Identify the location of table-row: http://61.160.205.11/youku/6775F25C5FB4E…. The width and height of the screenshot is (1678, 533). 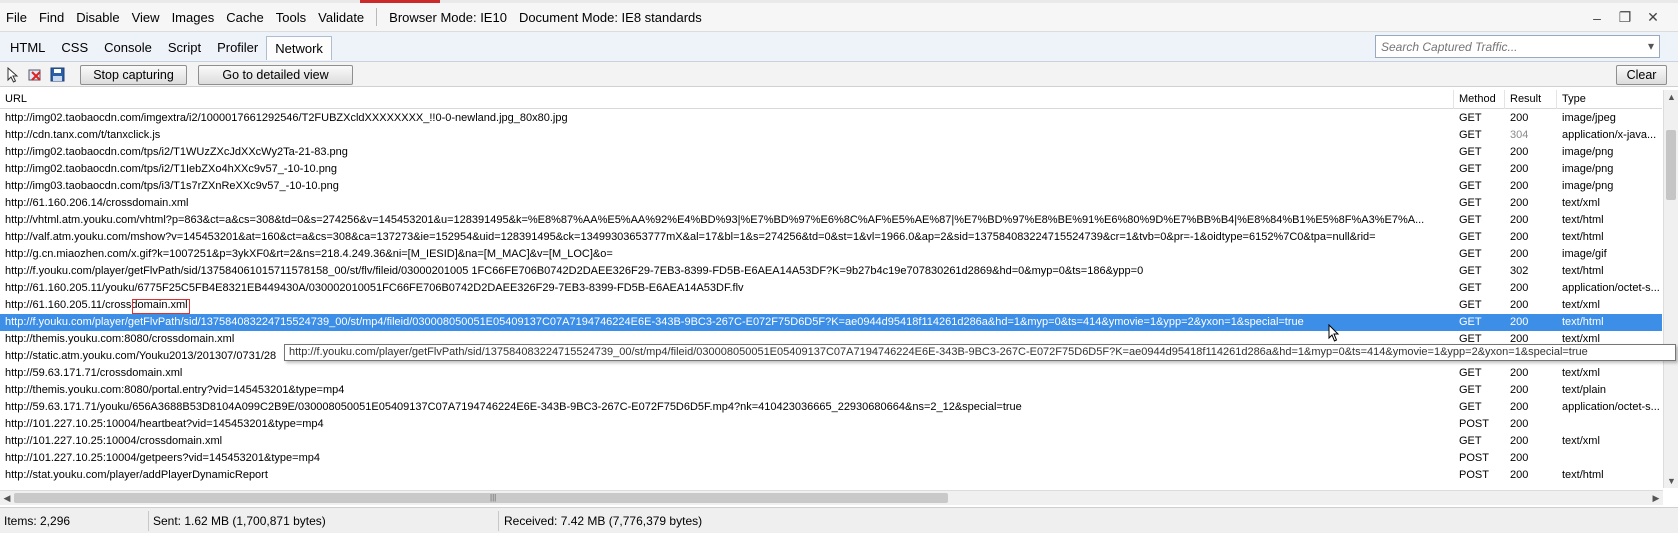
(831, 288).